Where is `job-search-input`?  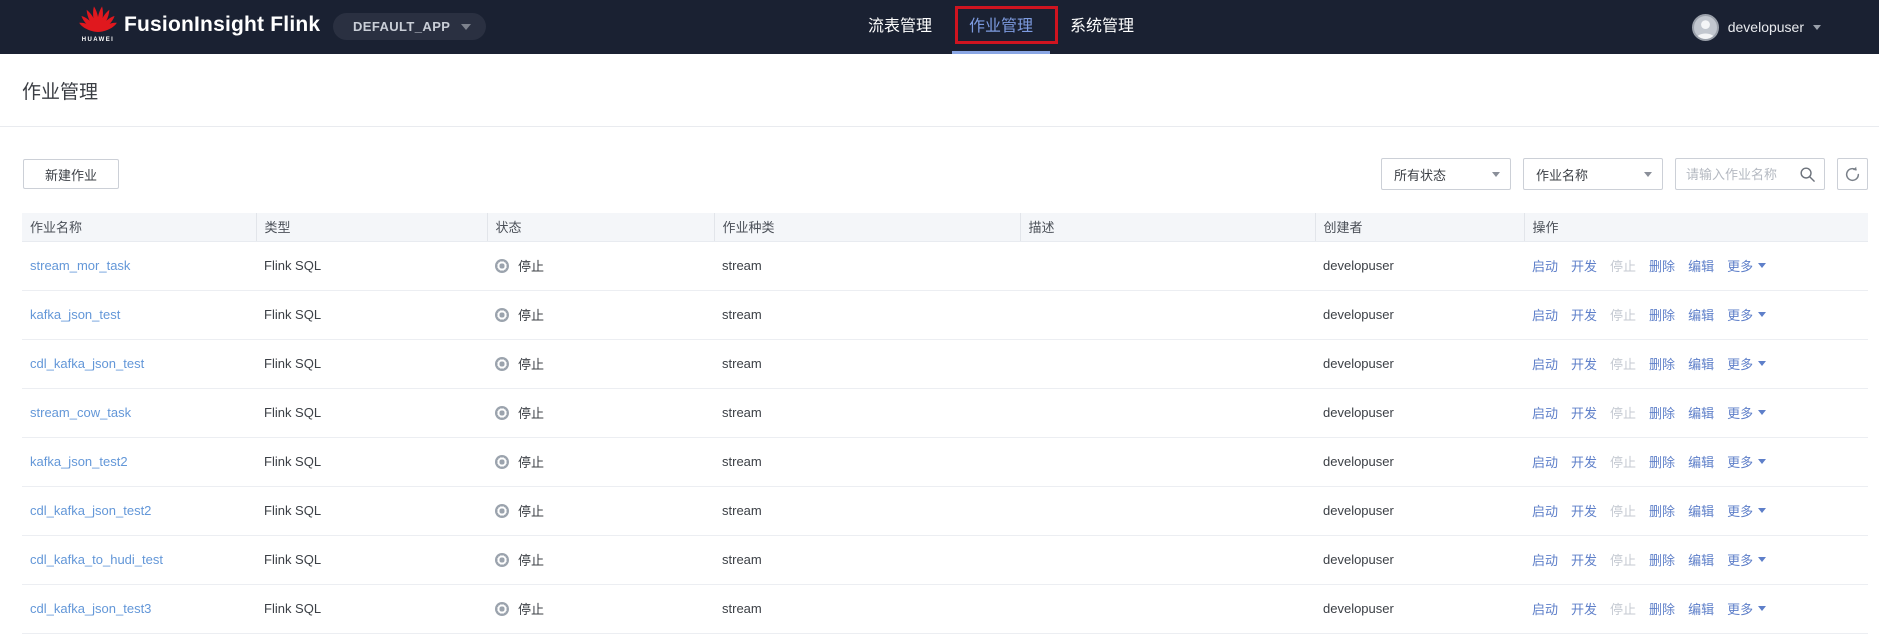 job-search-input is located at coordinates (1742, 174).